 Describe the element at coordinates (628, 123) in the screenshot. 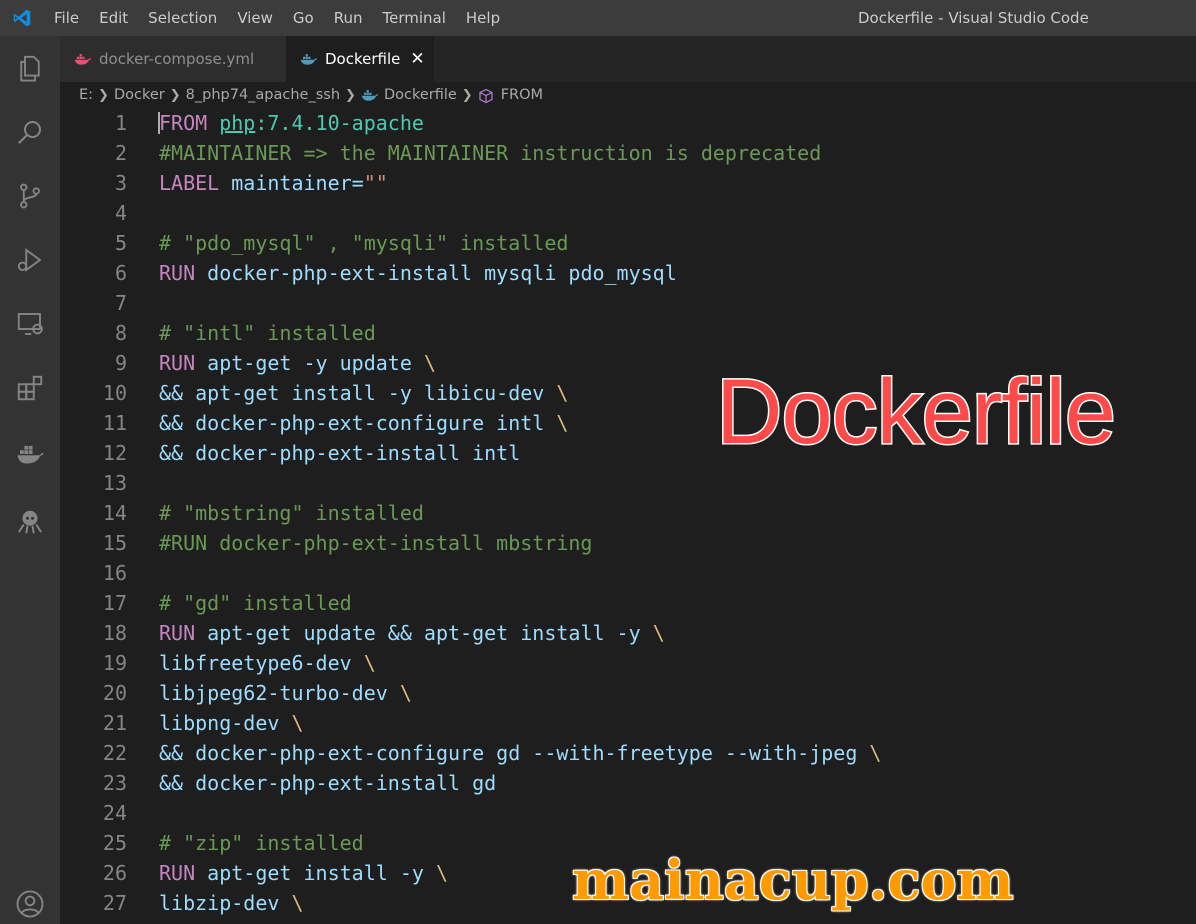

I see `code-line: 1 FROM php:7.4.10-apache` at that location.